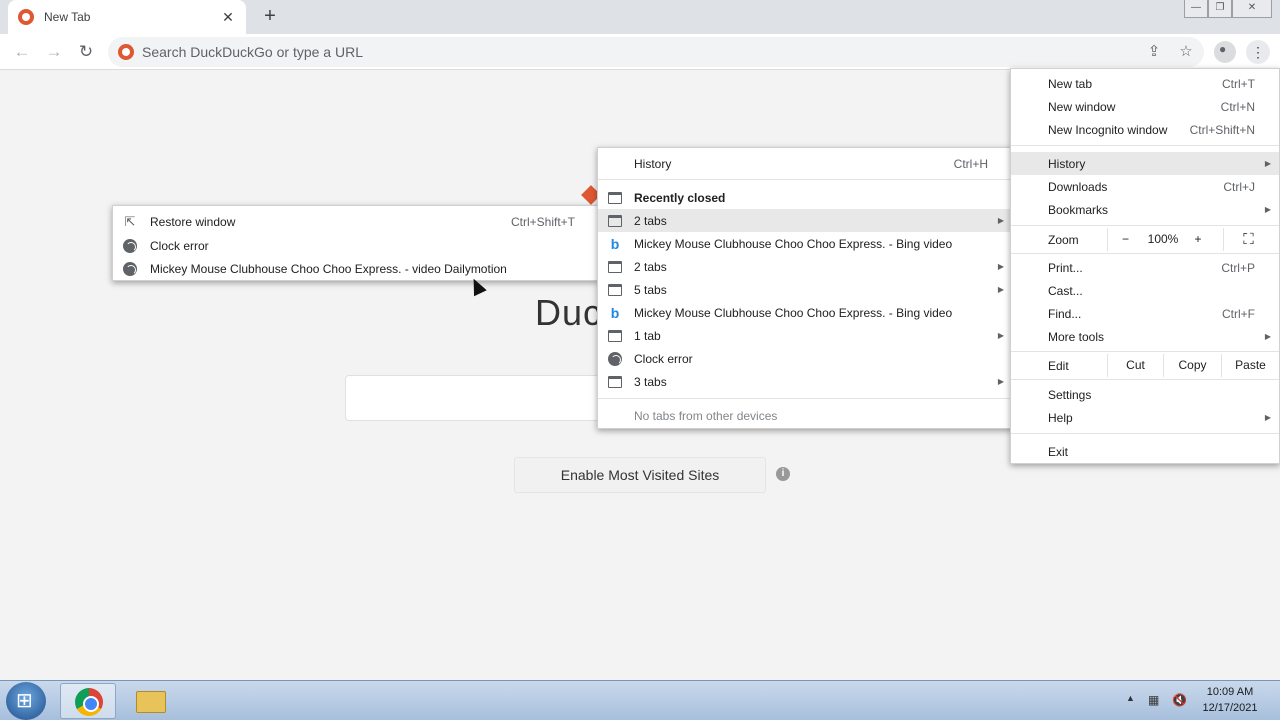 This screenshot has width=1280, height=720. Describe the element at coordinates (805, 335) in the screenshot. I see `recent-item-1-tab: 1 tab ▶` at that location.